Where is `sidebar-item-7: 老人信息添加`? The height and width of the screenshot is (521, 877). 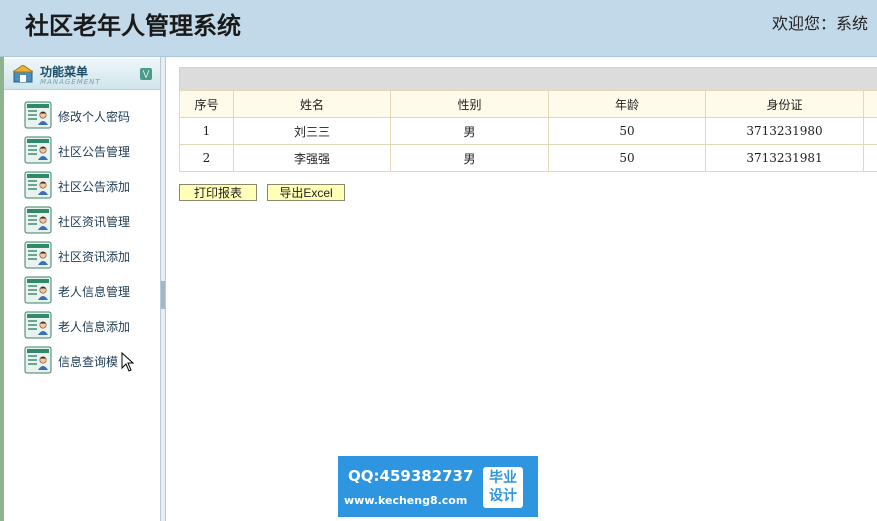 sidebar-item-7: 老人信息添加 is located at coordinates (82, 328).